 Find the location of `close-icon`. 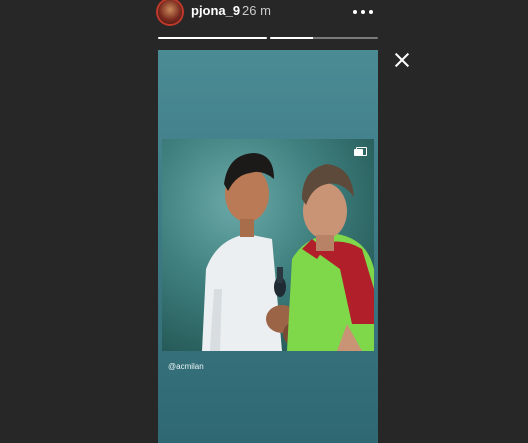

close-icon is located at coordinates (402, 60).